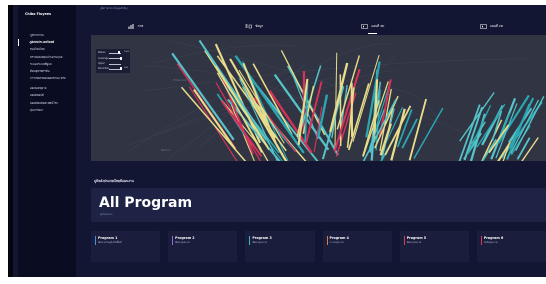 The width and height of the screenshot is (546, 284). What do you see at coordinates (146, 203) in the screenshot?
I see `all-program-title: All Program` at bounding box center [146, 203].